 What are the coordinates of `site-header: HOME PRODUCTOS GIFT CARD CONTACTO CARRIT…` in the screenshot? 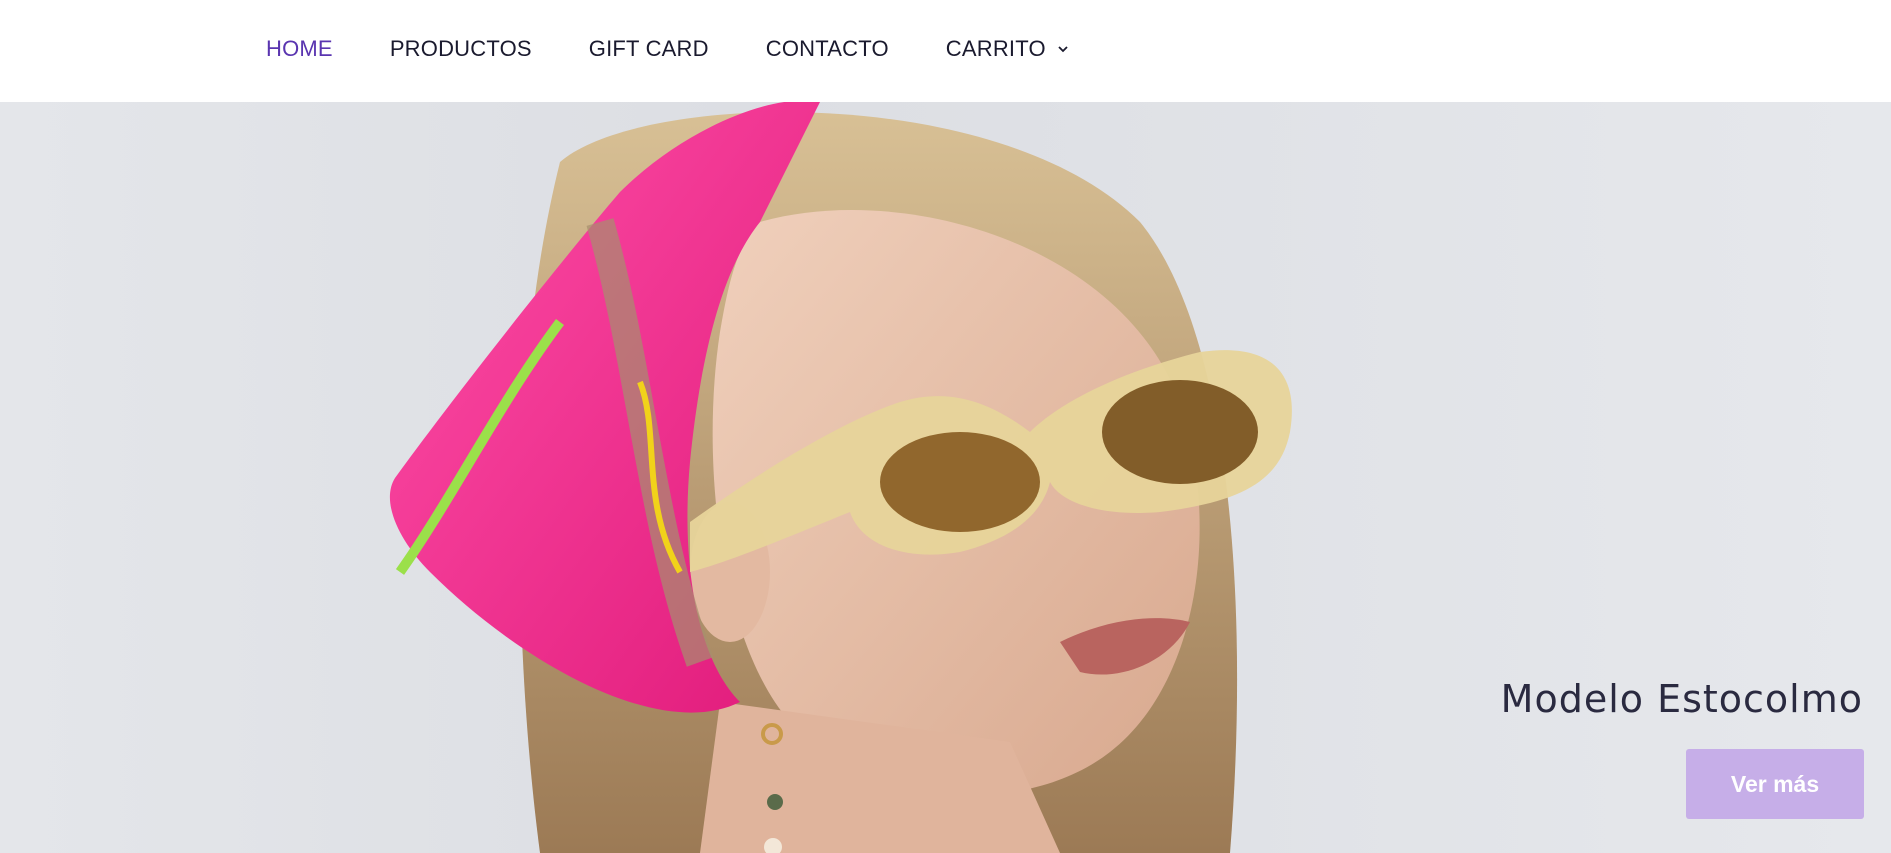 It's located at (945, 51).